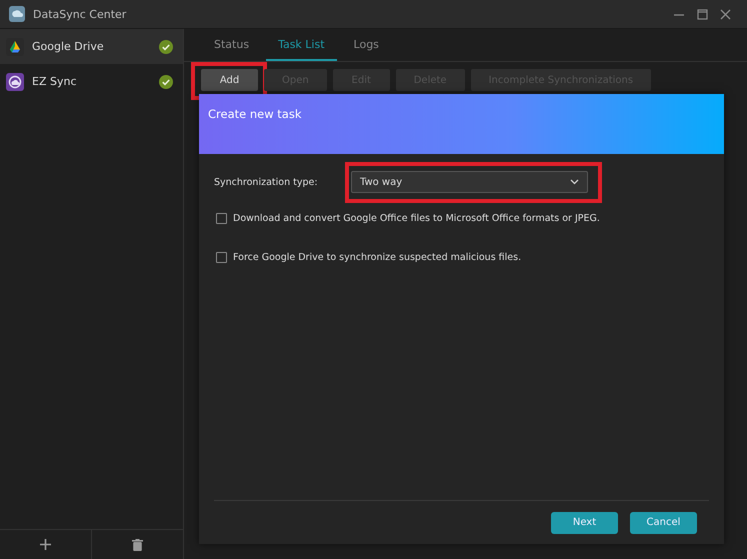 The image size is (747, 559). Describe the element at coordinates (137, 544) in the screenshot. I see `trash-icon` at that location.